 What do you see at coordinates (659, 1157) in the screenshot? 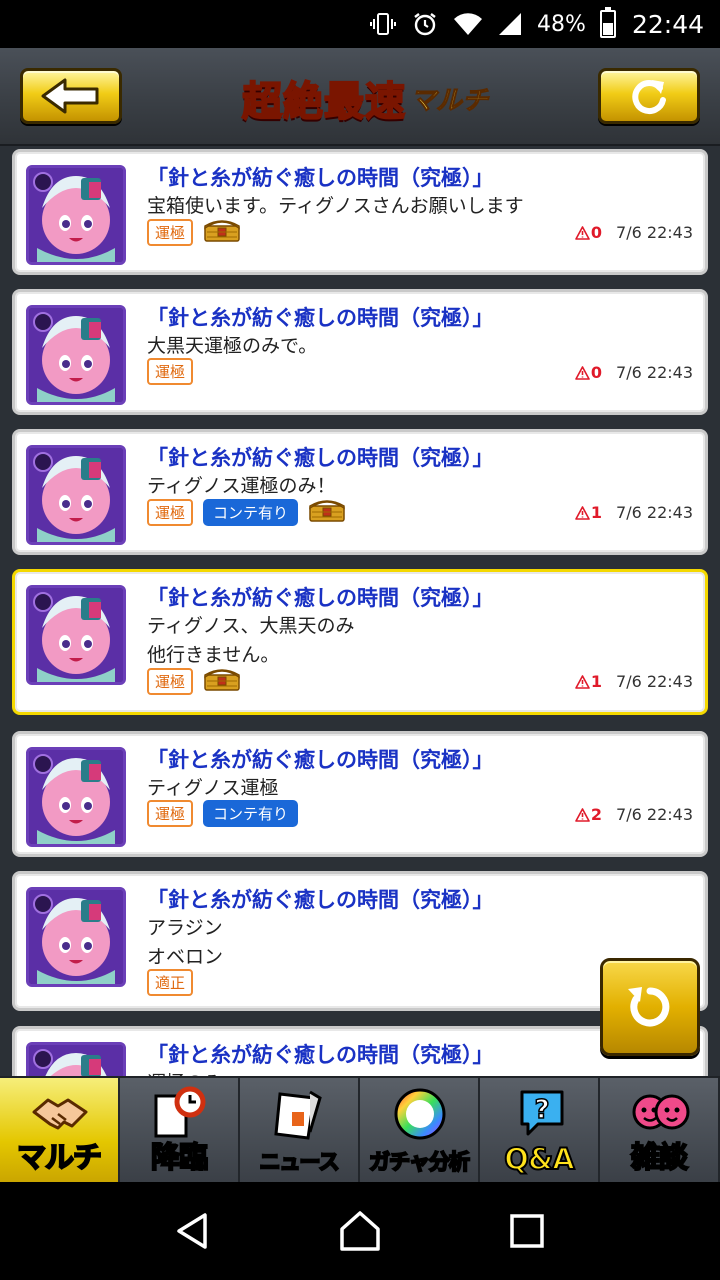
I see `tab-label: 雑談` at bounding box center [659, 1157].